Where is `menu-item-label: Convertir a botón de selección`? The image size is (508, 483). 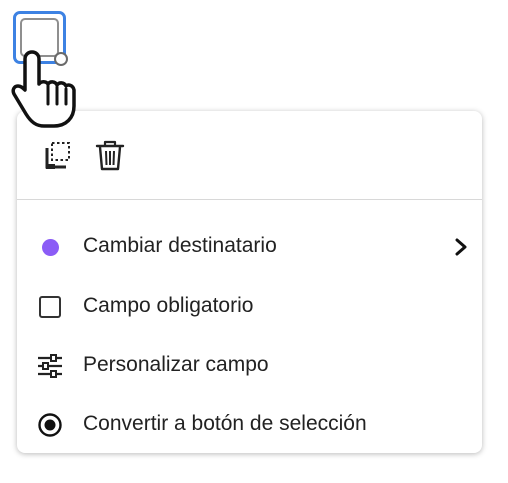 menu-item-label: Convertir a botón de selección is located at coordinates (225, 423).